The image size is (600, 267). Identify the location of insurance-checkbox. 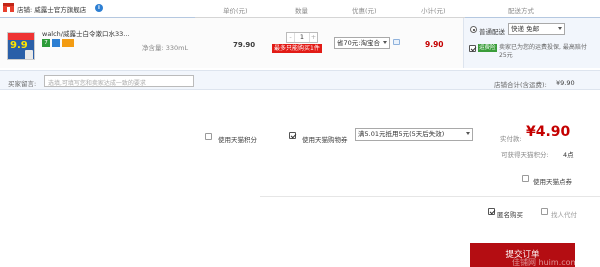
(472, 48).